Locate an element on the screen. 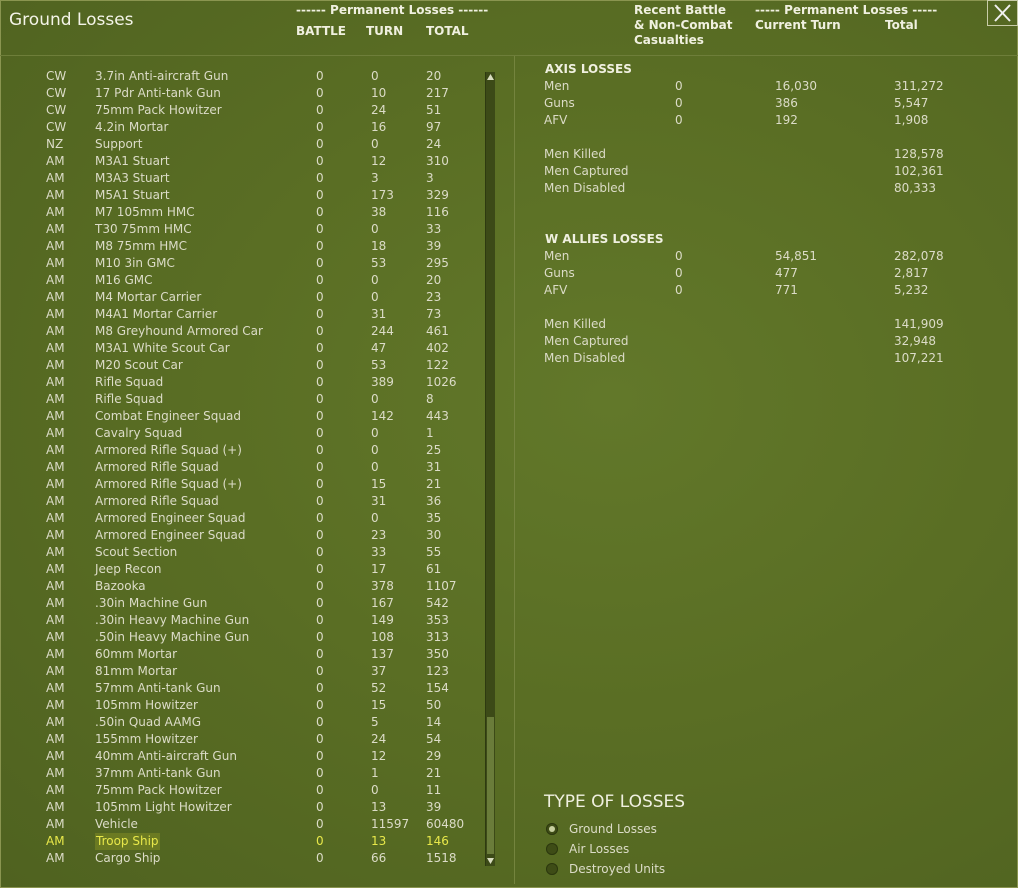 The width and height of the screenshot is (1018, 888). total-losses-cell: 60480 is located at coordinates (445, 824).